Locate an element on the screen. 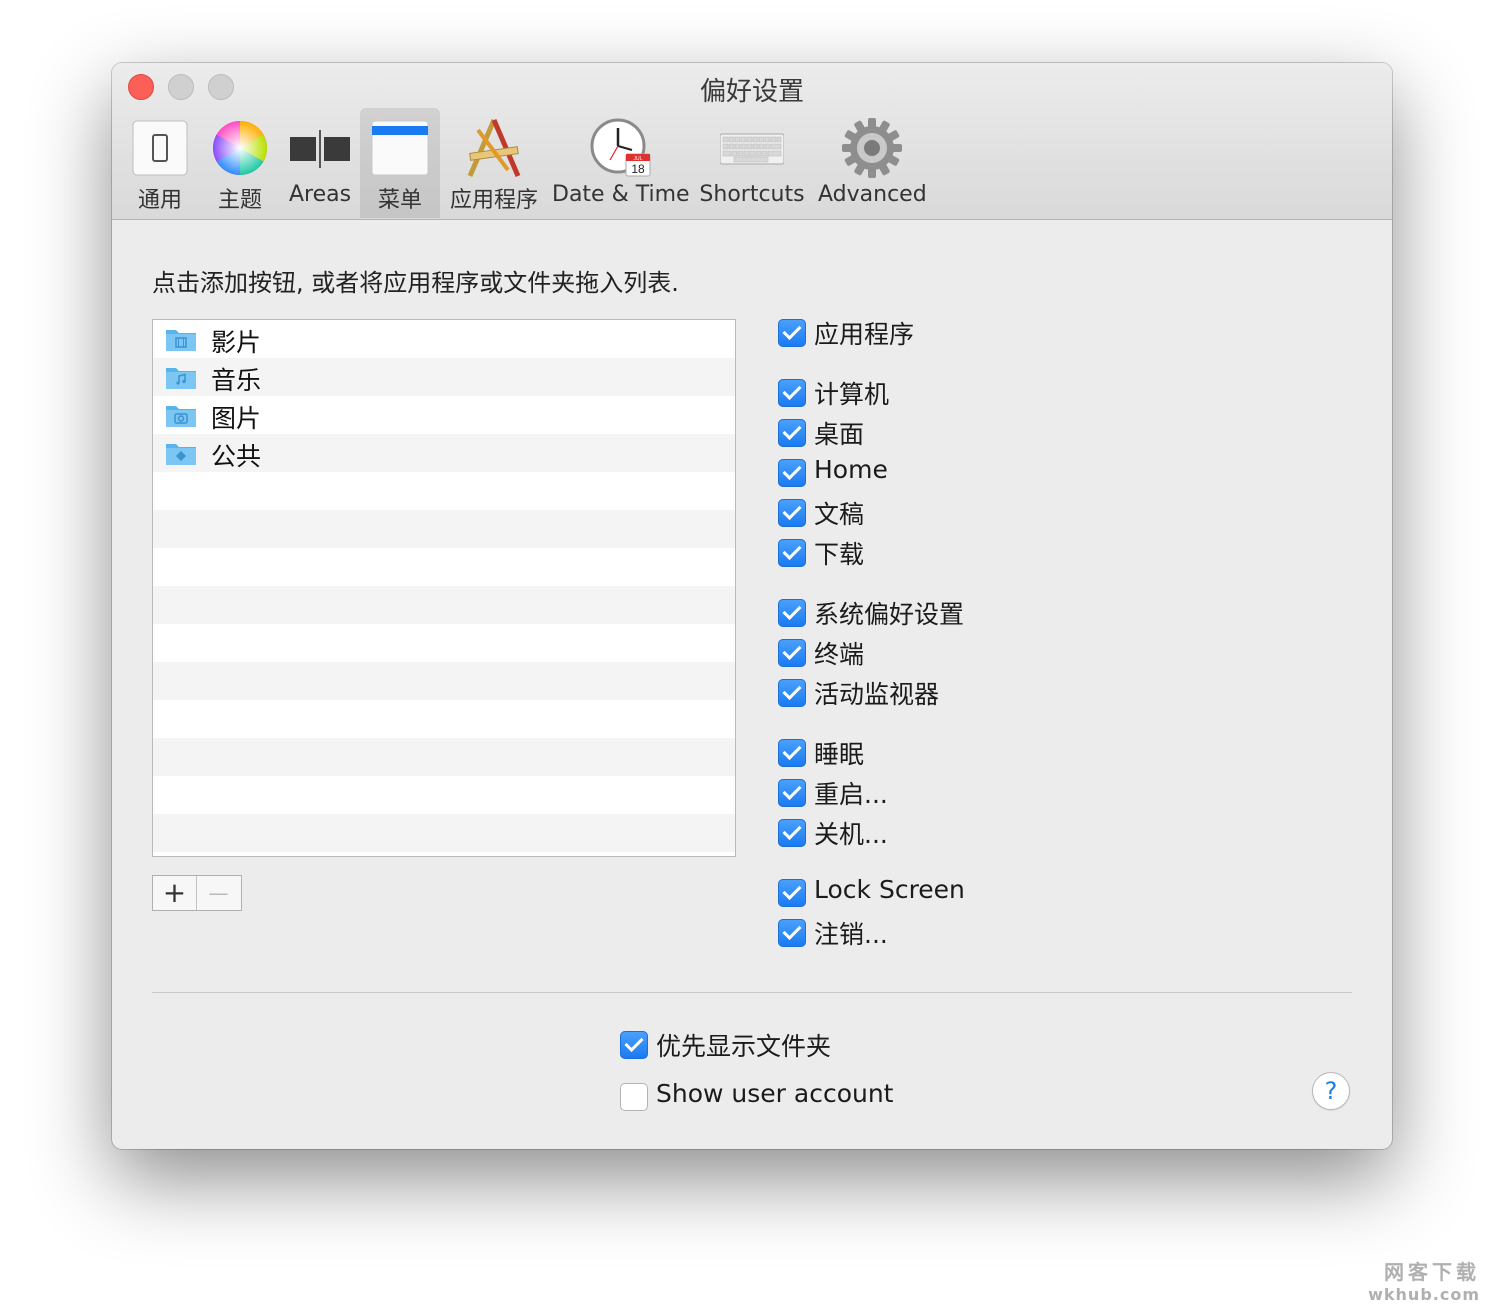 The image size is (1504, 1310). general-icon is located at coordinates (160, 148).